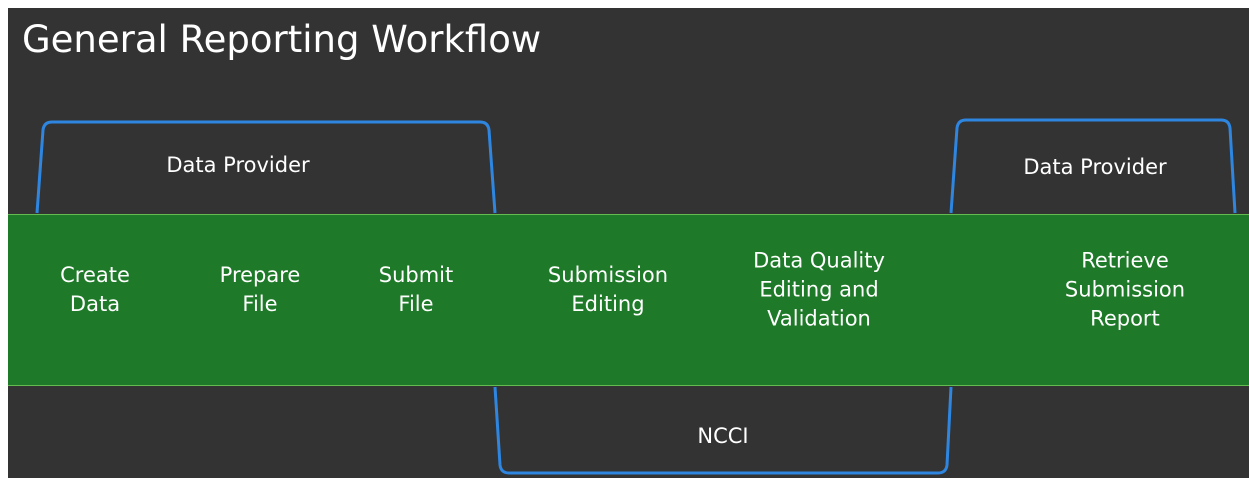  I want to click on step-line: Validation, so click(819, 318).